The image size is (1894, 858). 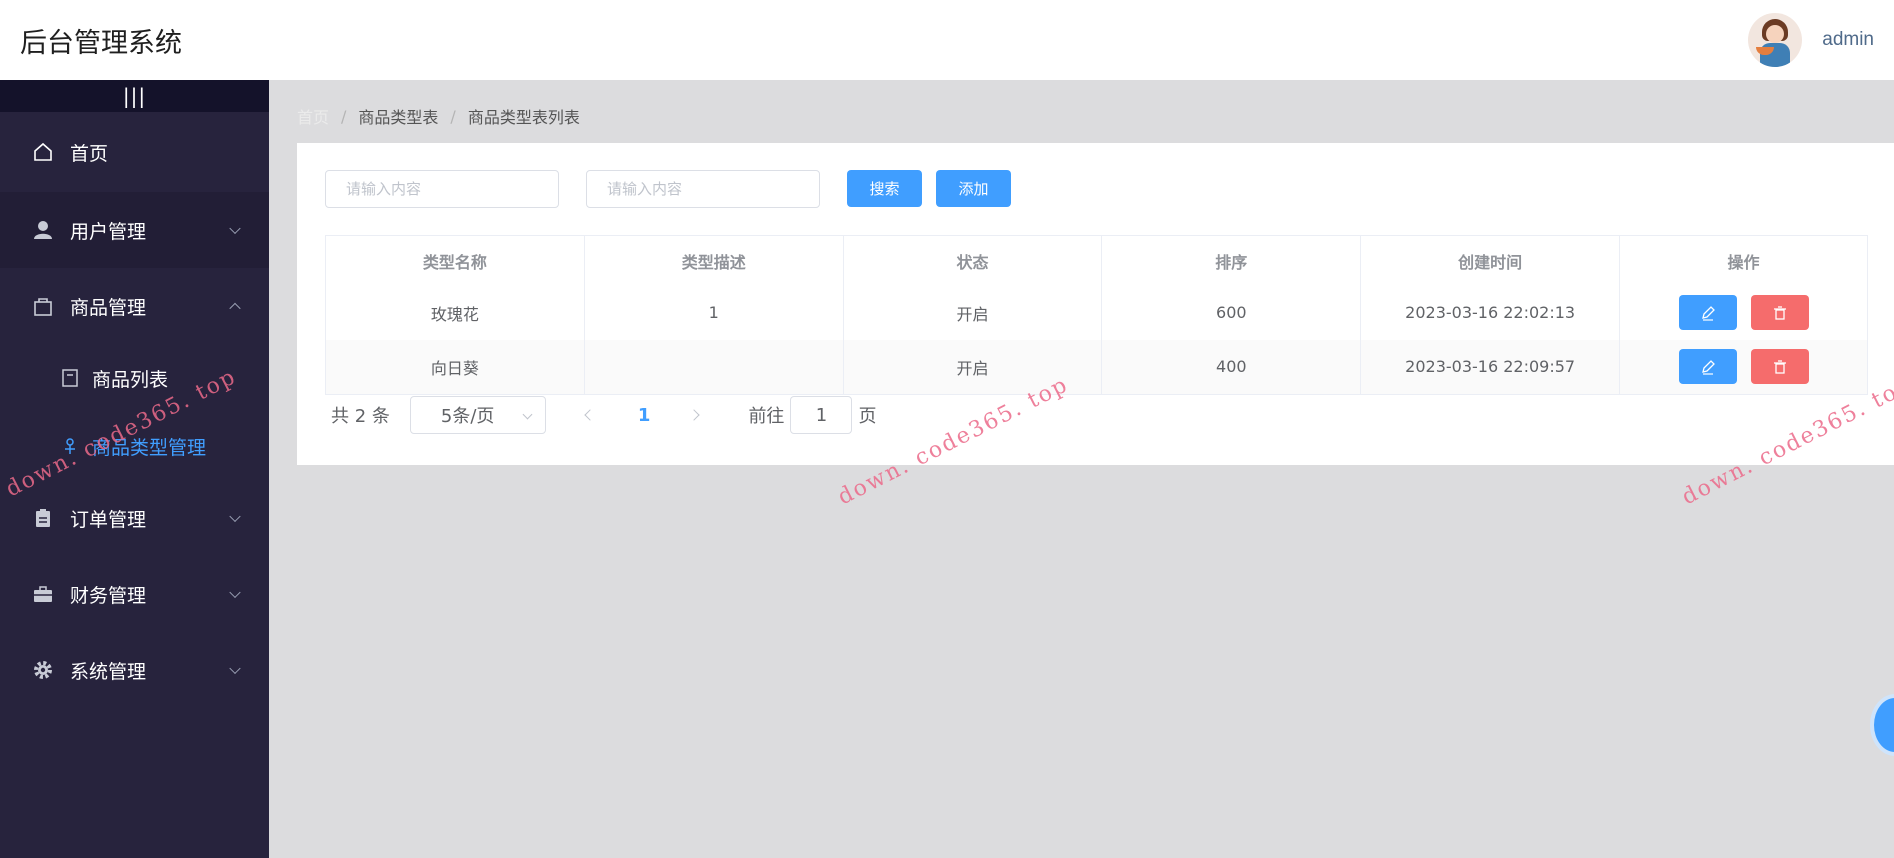 I want to click on page-number-current: 1, so click(x=644, y=415).